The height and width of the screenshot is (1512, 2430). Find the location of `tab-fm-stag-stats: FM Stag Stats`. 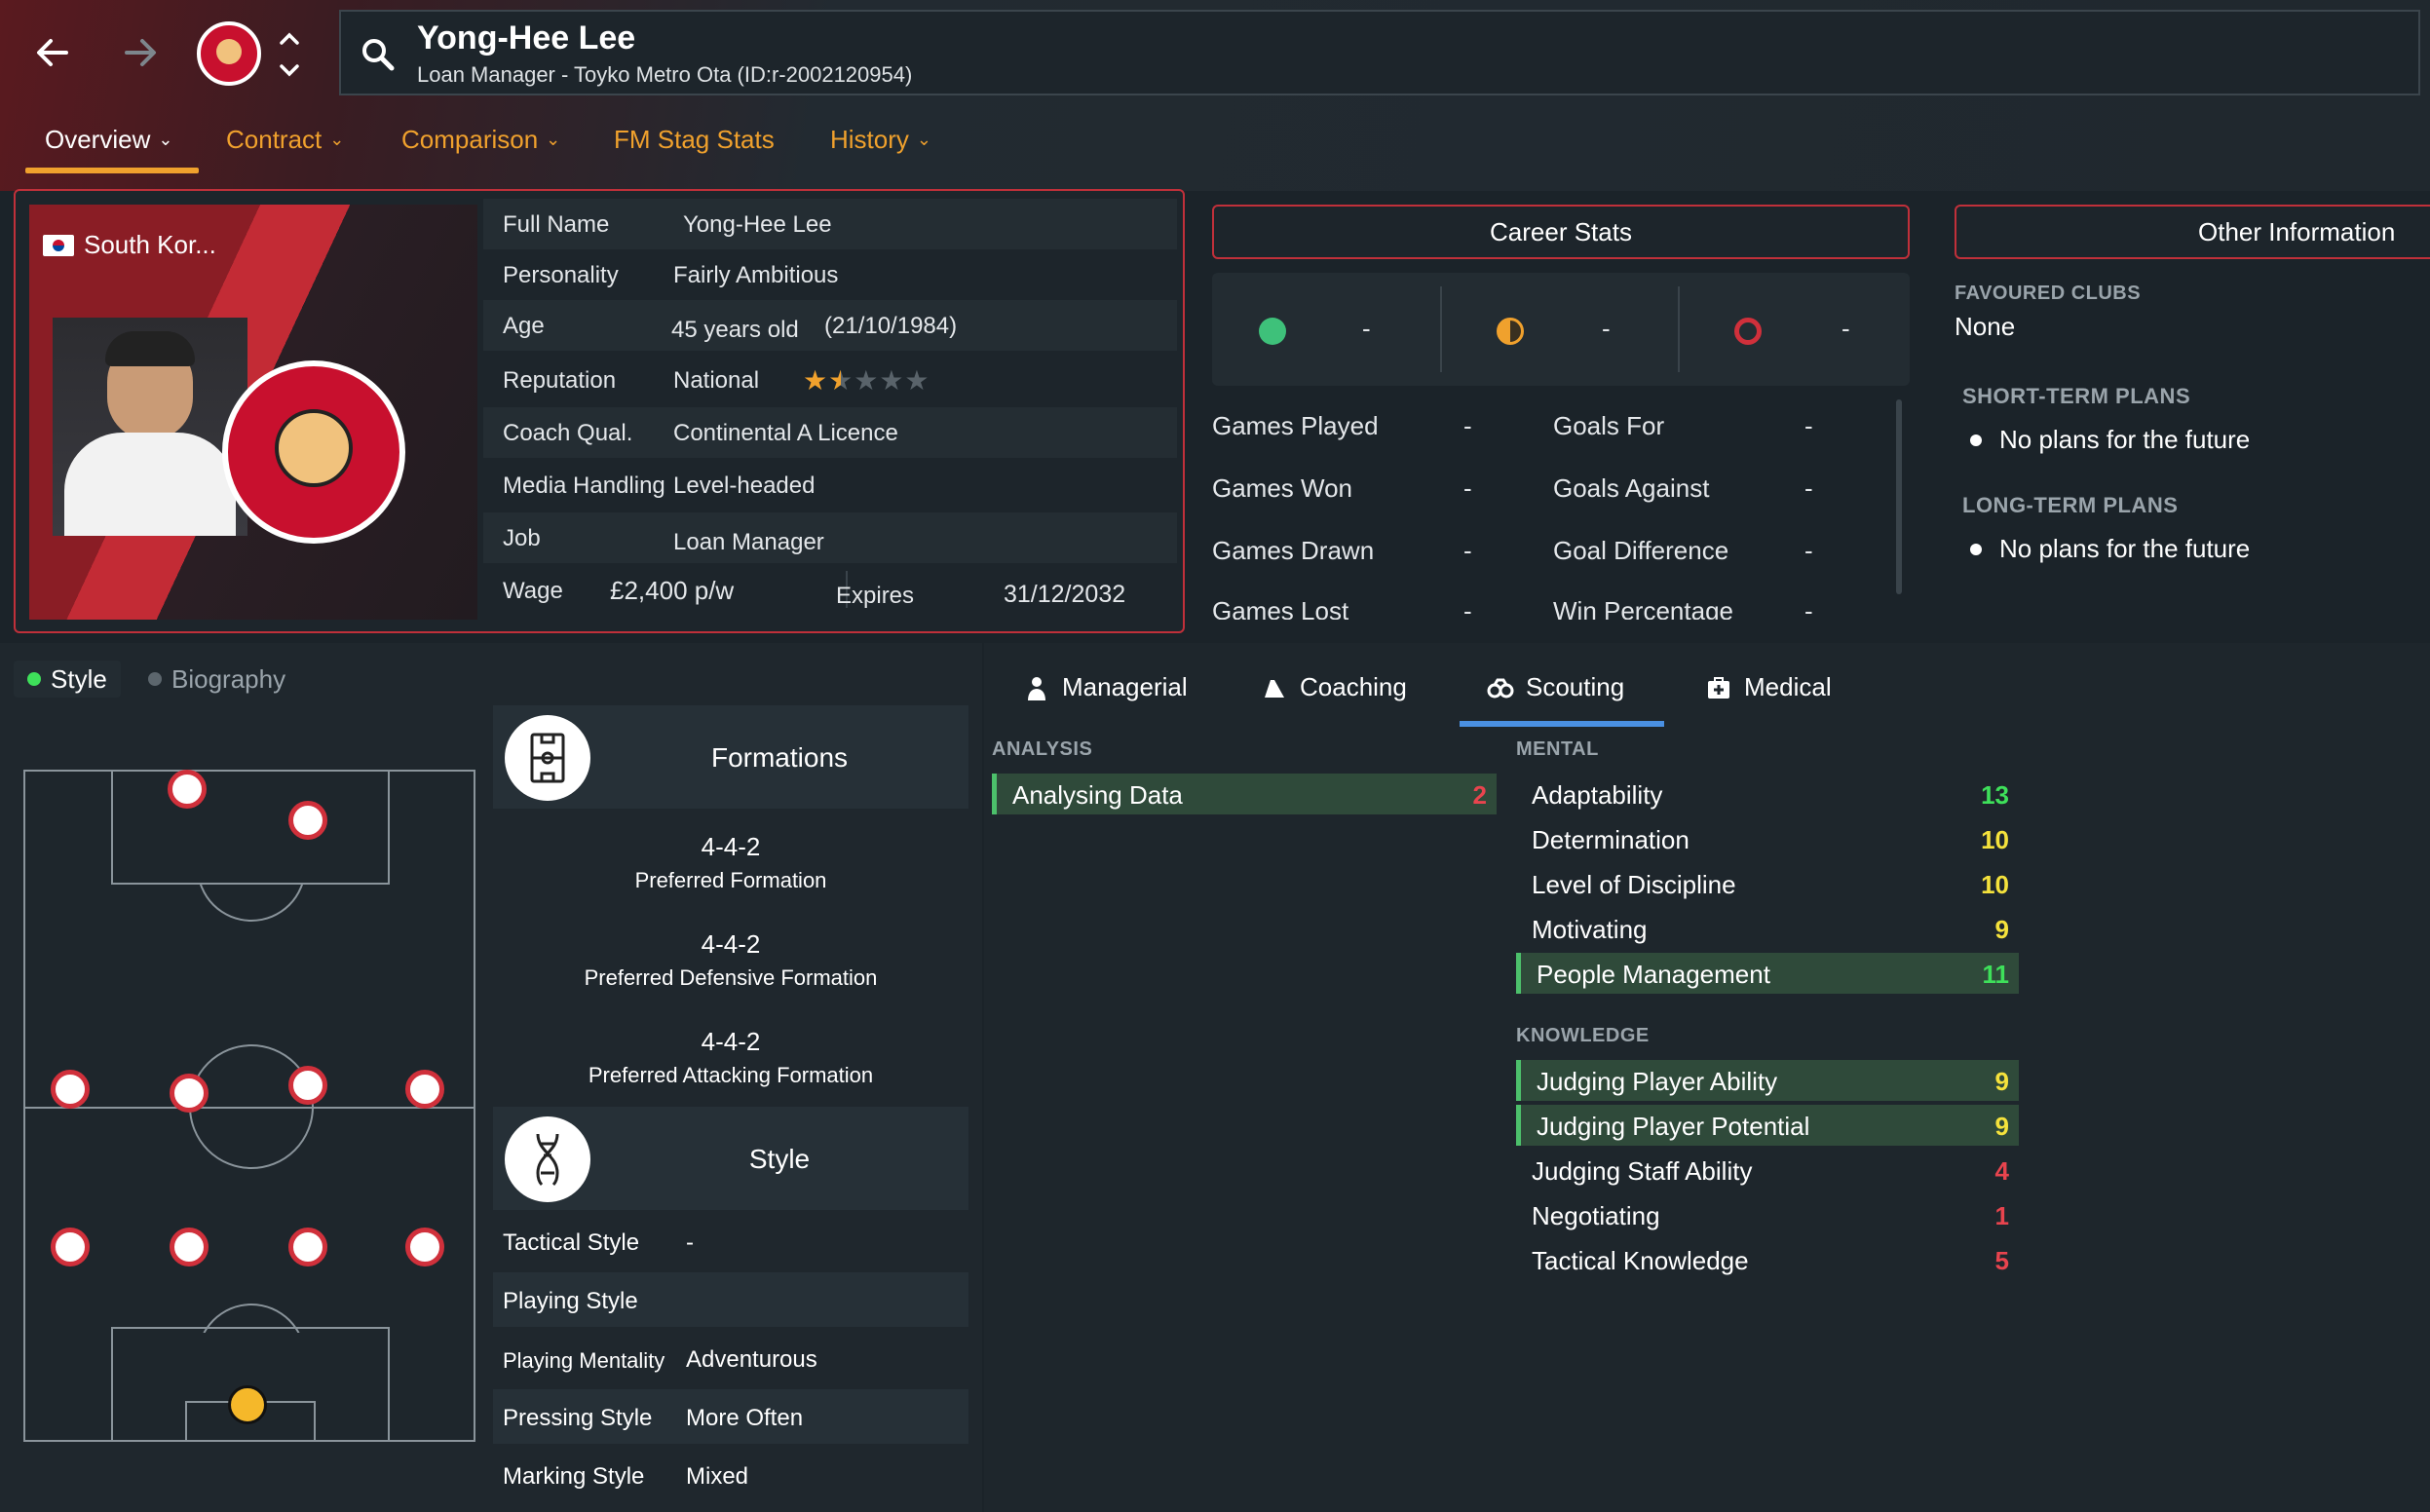

tab-fm-stag-stats: FM Stag Stats is located at coordinates (694, 140).